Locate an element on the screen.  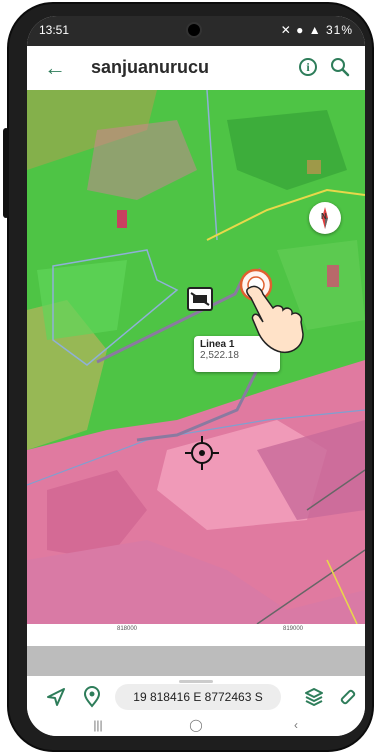
map-scale-bar: 818000 819000 is located at coordinates (196, 635).